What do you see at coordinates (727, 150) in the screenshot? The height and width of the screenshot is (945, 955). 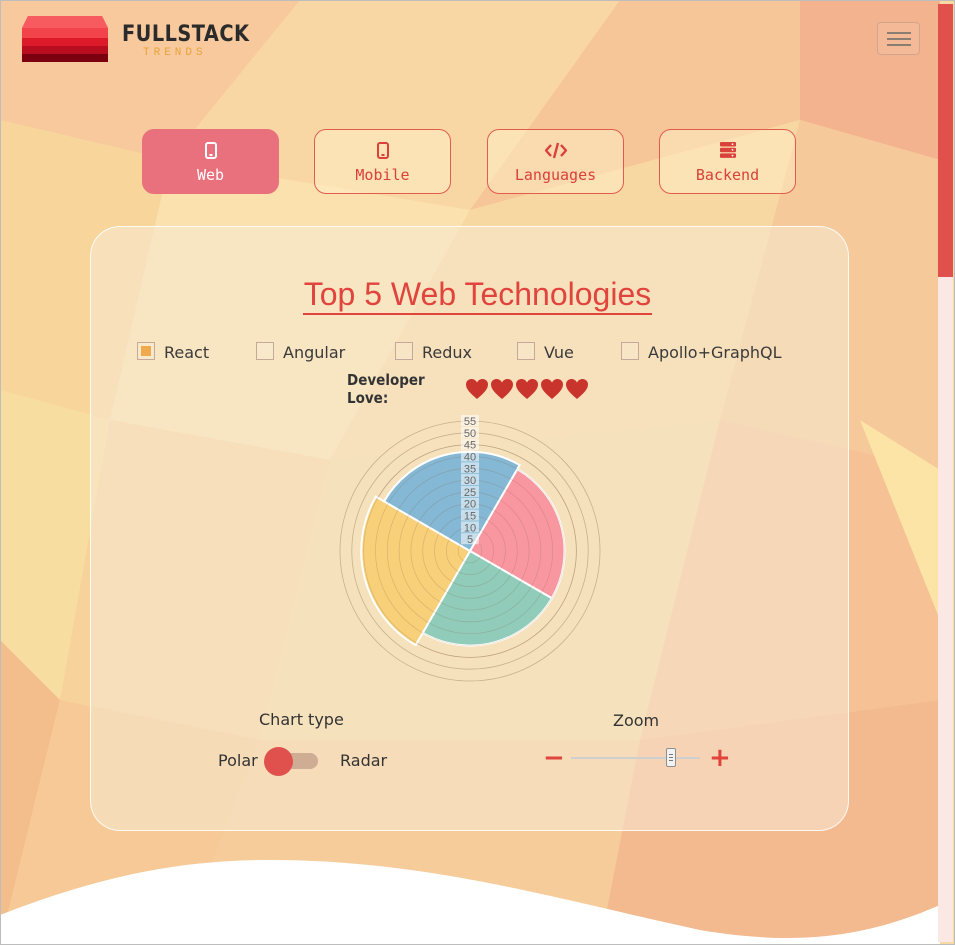 I see `server-icon` at bounding box center [727, 150].